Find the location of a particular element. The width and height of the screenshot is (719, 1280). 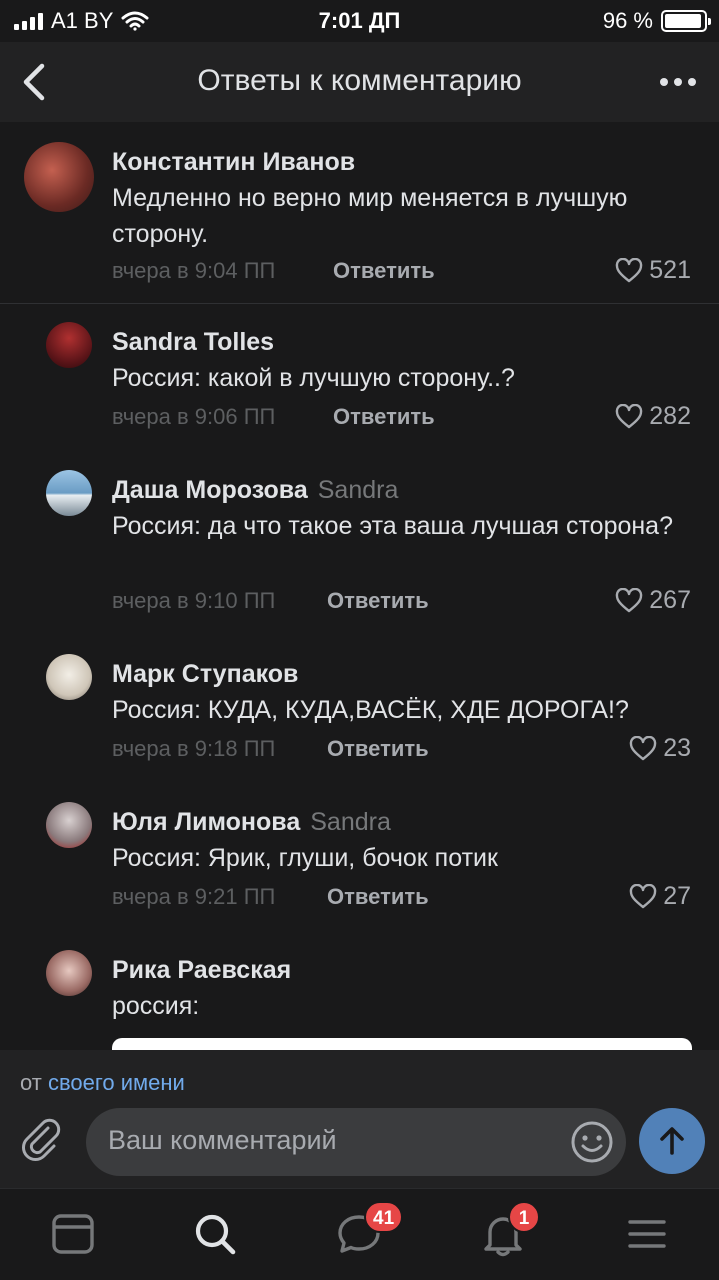

like-count: 521 is located at coordinates (670, 270).